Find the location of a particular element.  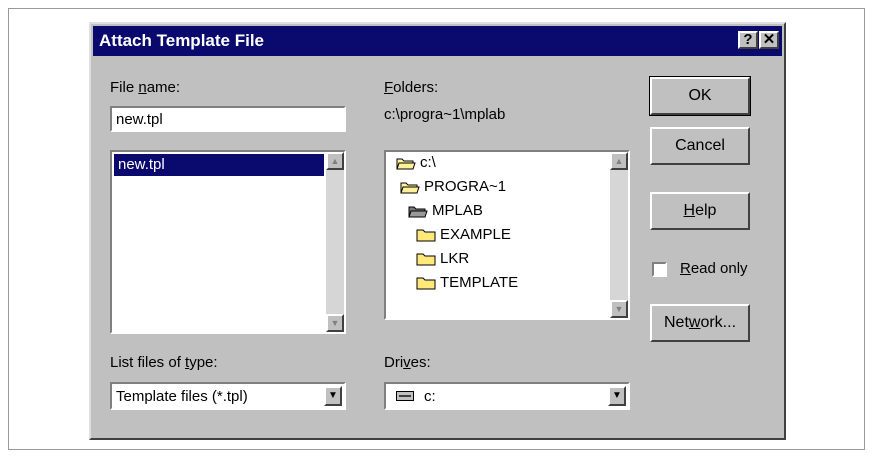

file-name-input: new.tpl is located at coordinates (228, 119).